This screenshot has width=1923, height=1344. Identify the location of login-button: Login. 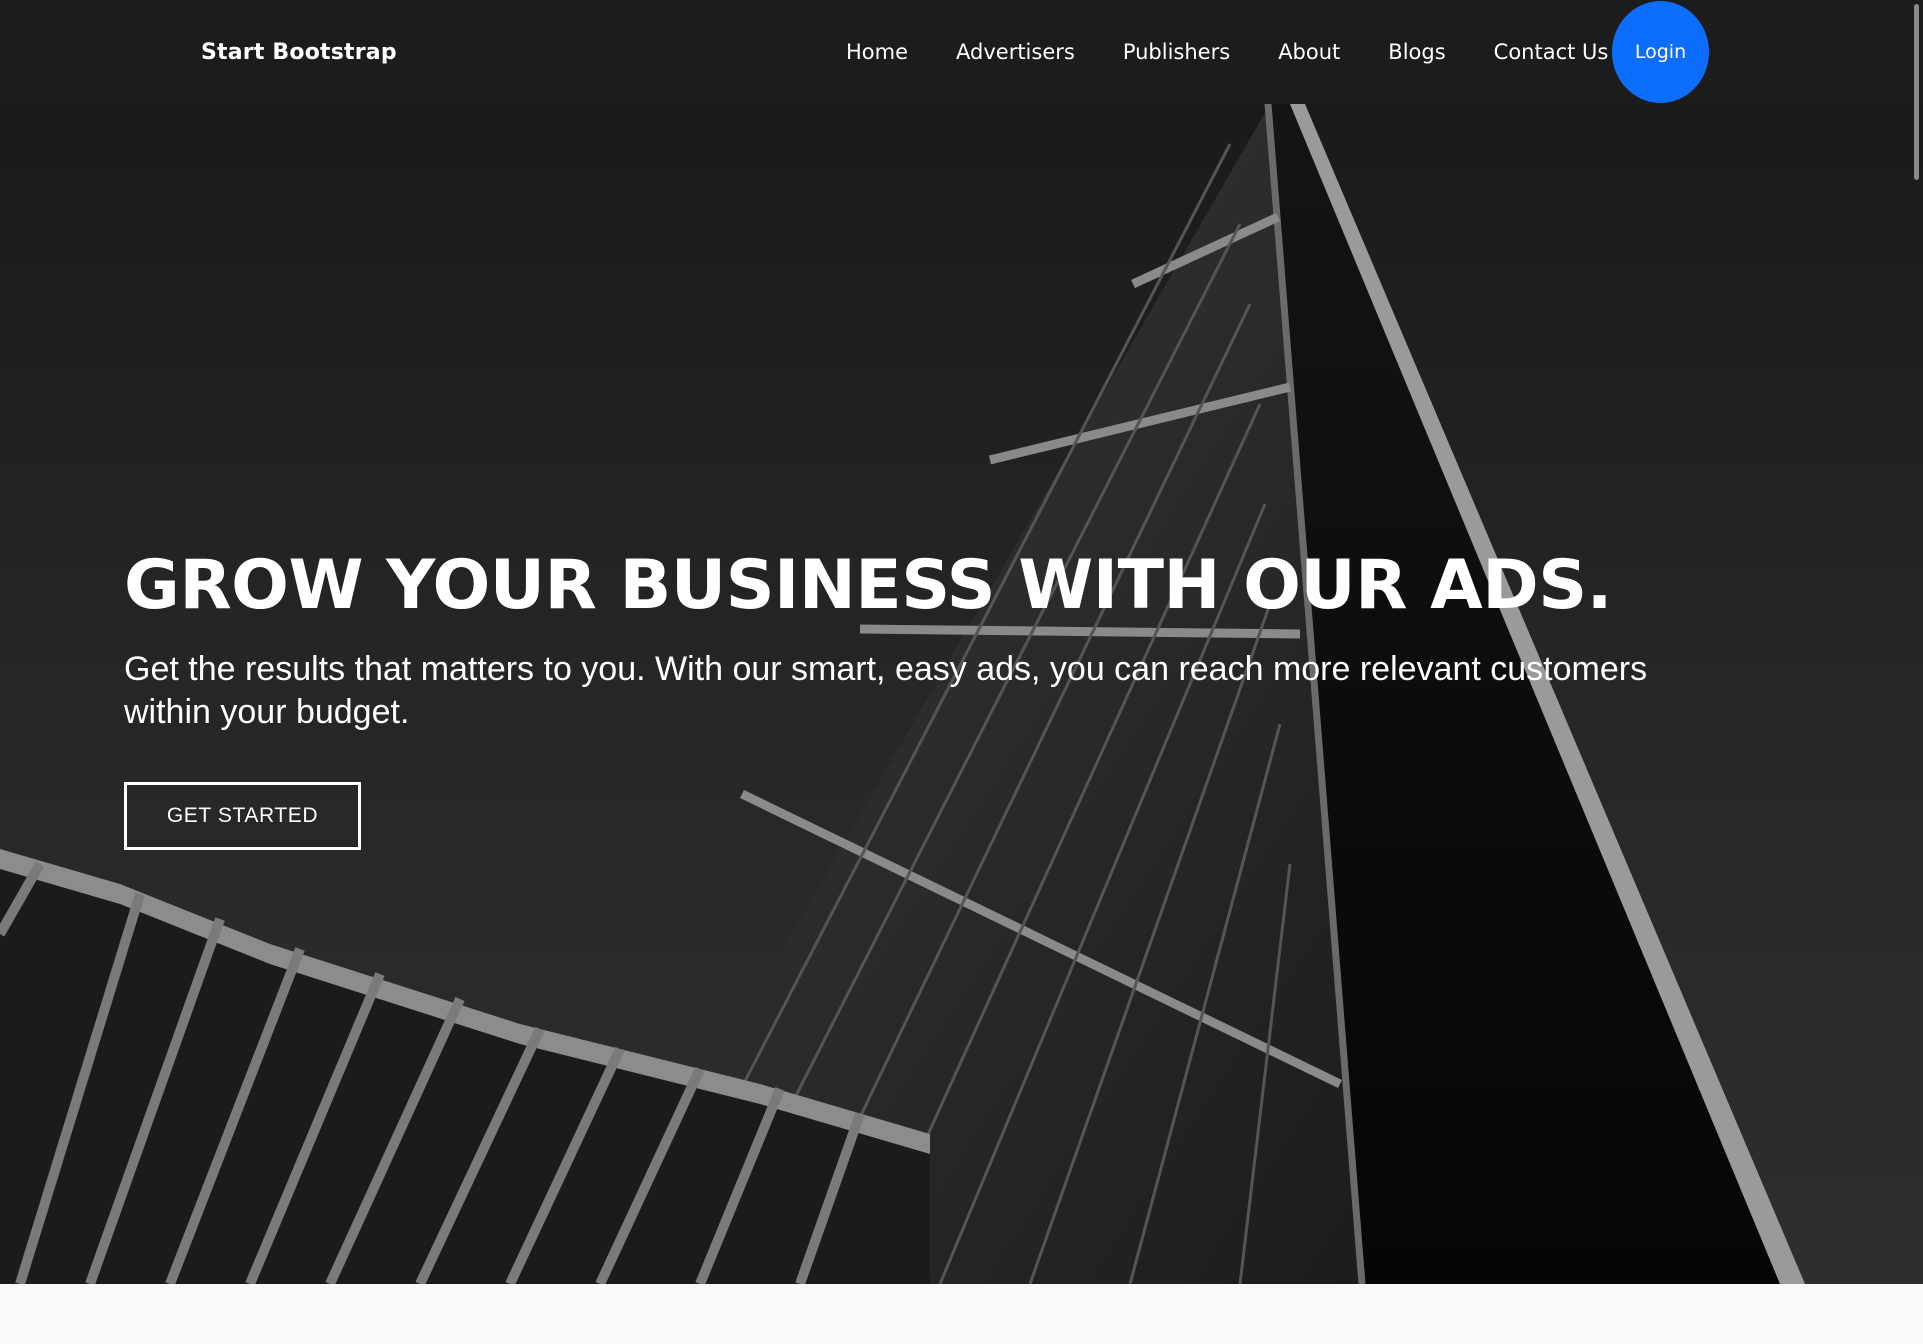
(1660, 52).